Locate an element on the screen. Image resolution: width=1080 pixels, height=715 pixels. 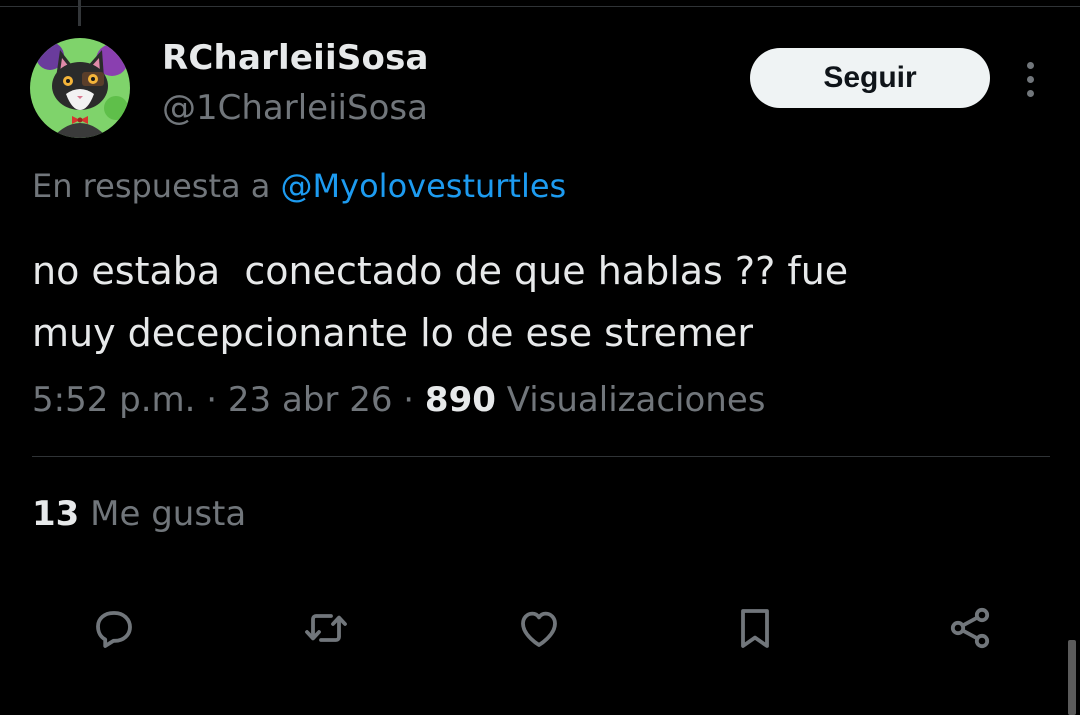
like-button is located at coordinates (539, 628).